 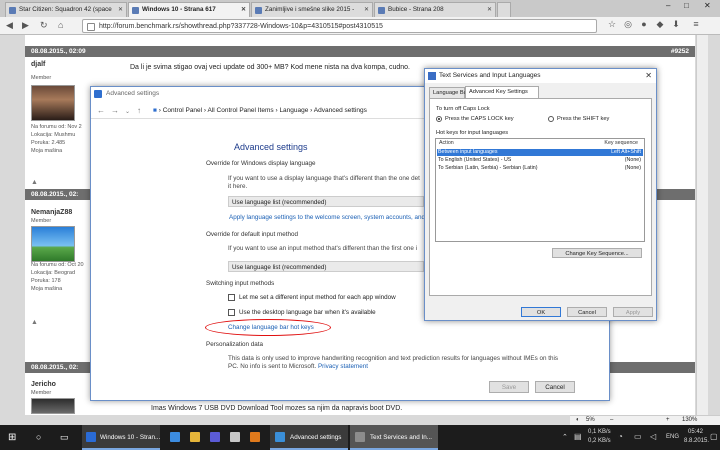 What do you see at coordinates (668, 420) in the screenshot?
I see `zoom-in-icon: +` at bounding box center [668, 420].